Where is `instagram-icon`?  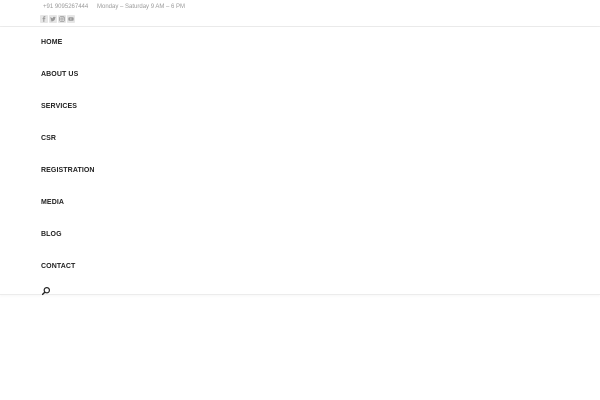
instagram-icon is located at coordinates (62, 19).